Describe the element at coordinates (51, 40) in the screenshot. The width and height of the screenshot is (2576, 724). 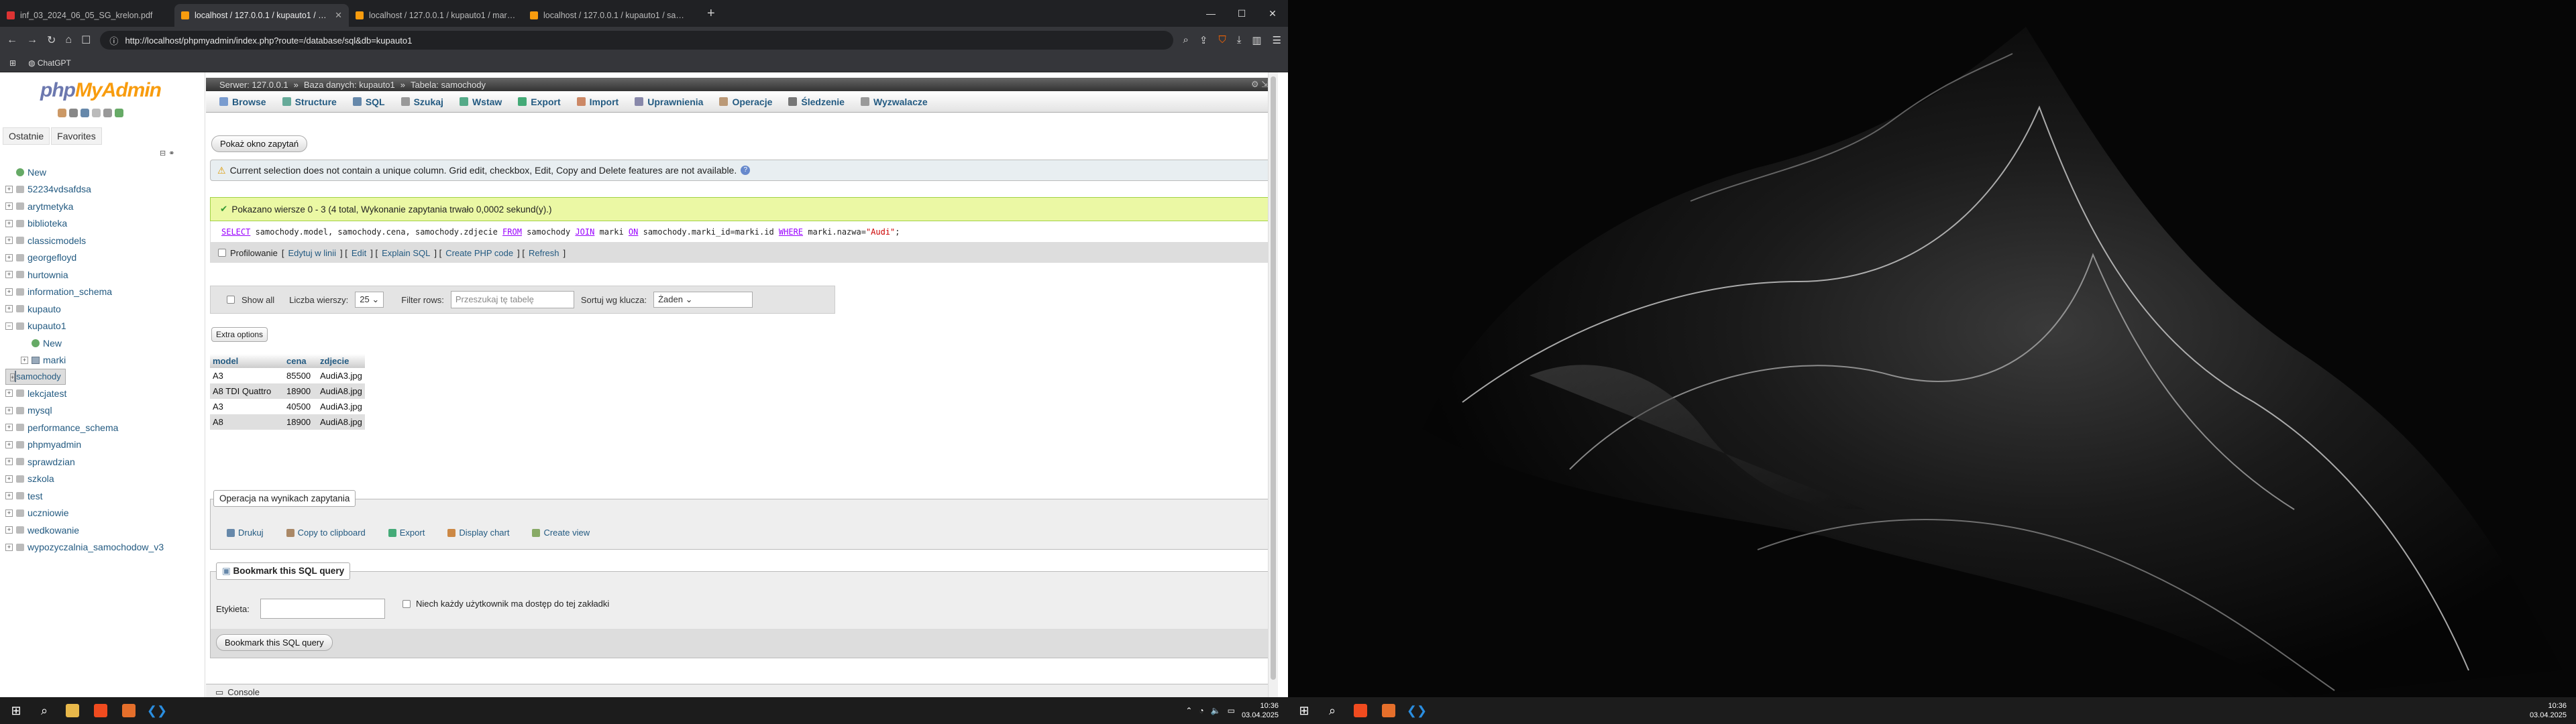
I see `reload-icon: ↻` at that location.